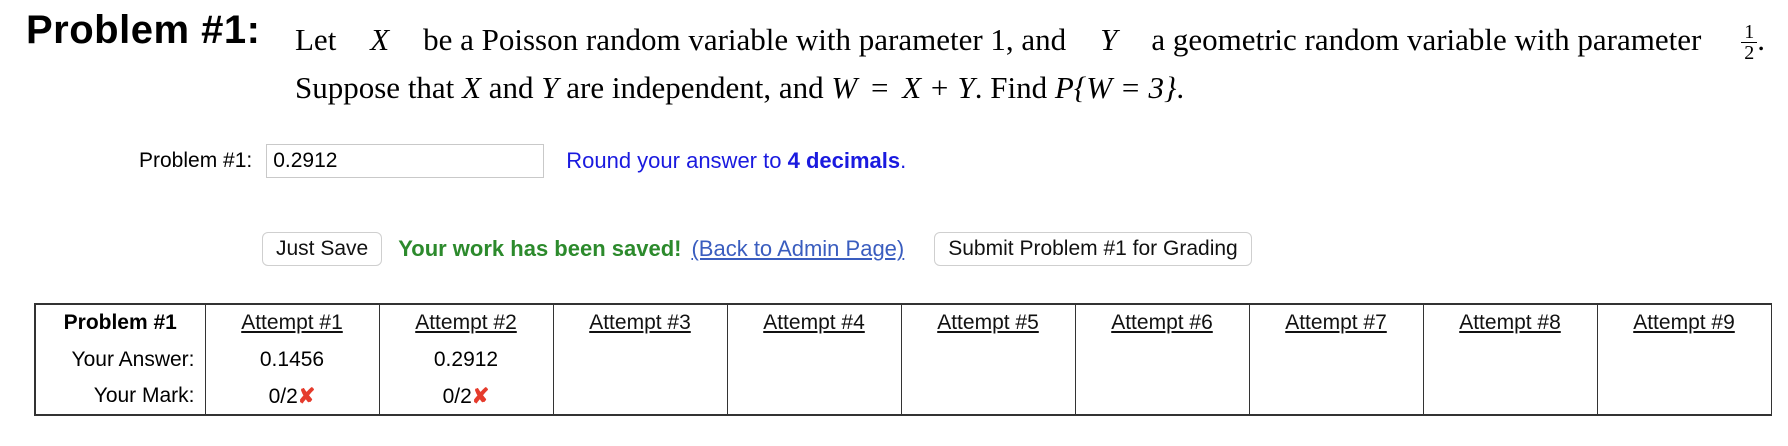  What do you see at coordinates (511, 87) in the screenshot?
I see `line2-text-b: and` at bounding box center [511, 87].